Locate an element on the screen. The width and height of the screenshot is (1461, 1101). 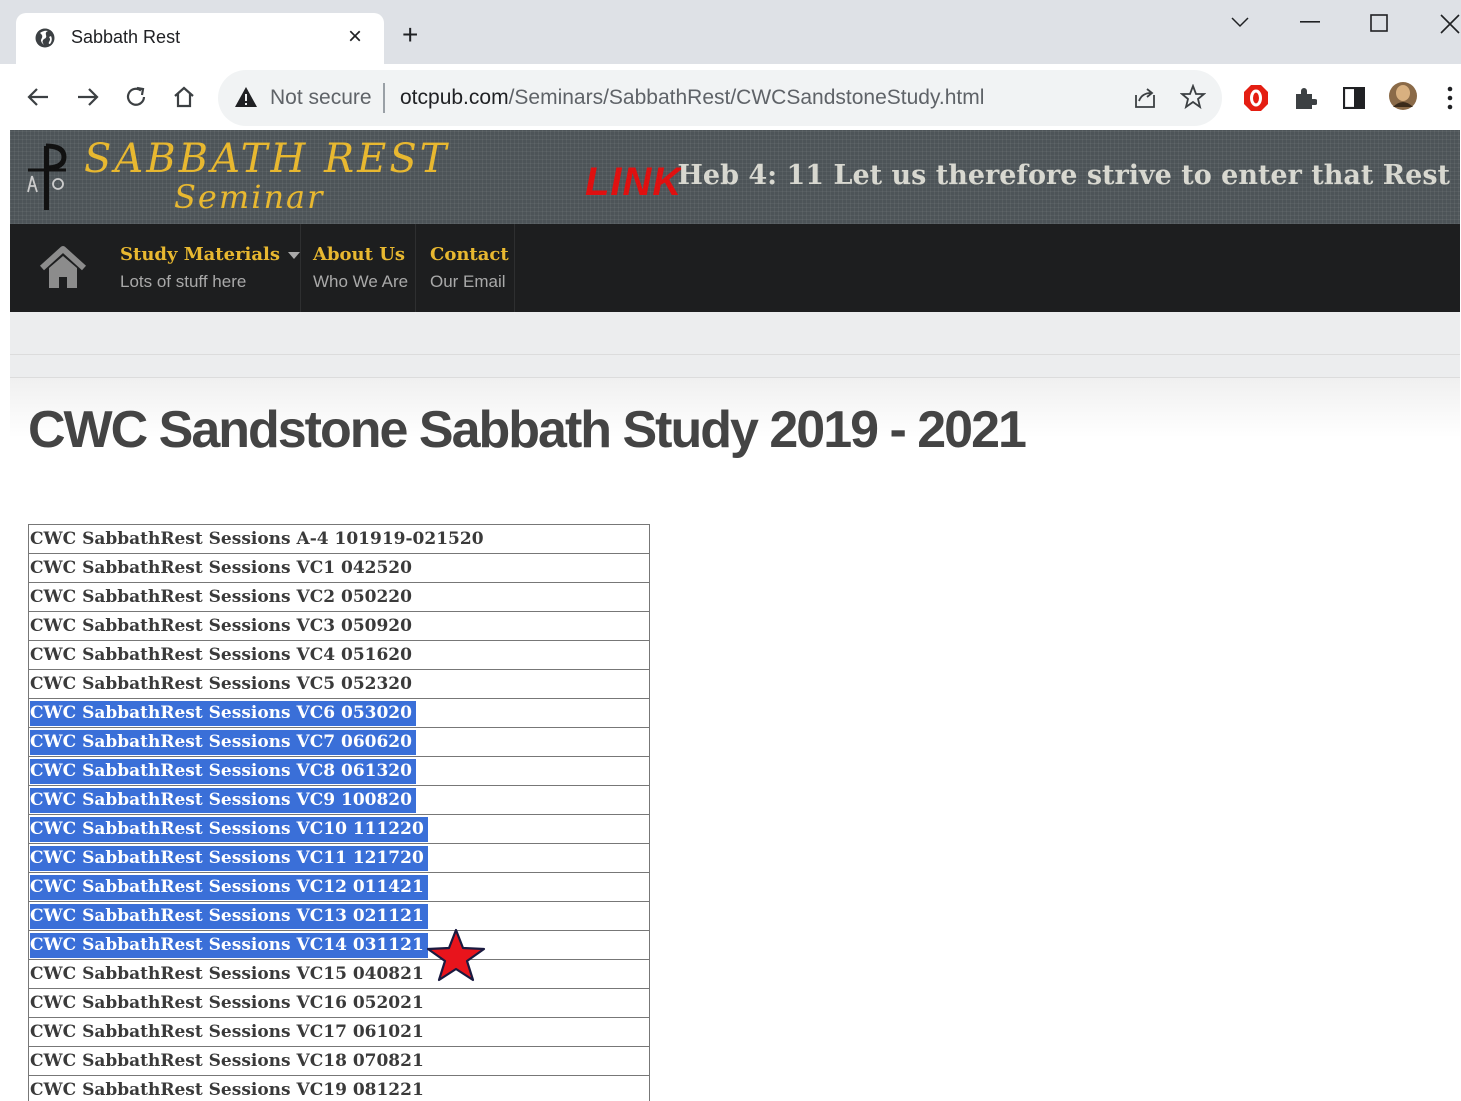
url-host: otcpub.com is located at coordinates (454, 97).